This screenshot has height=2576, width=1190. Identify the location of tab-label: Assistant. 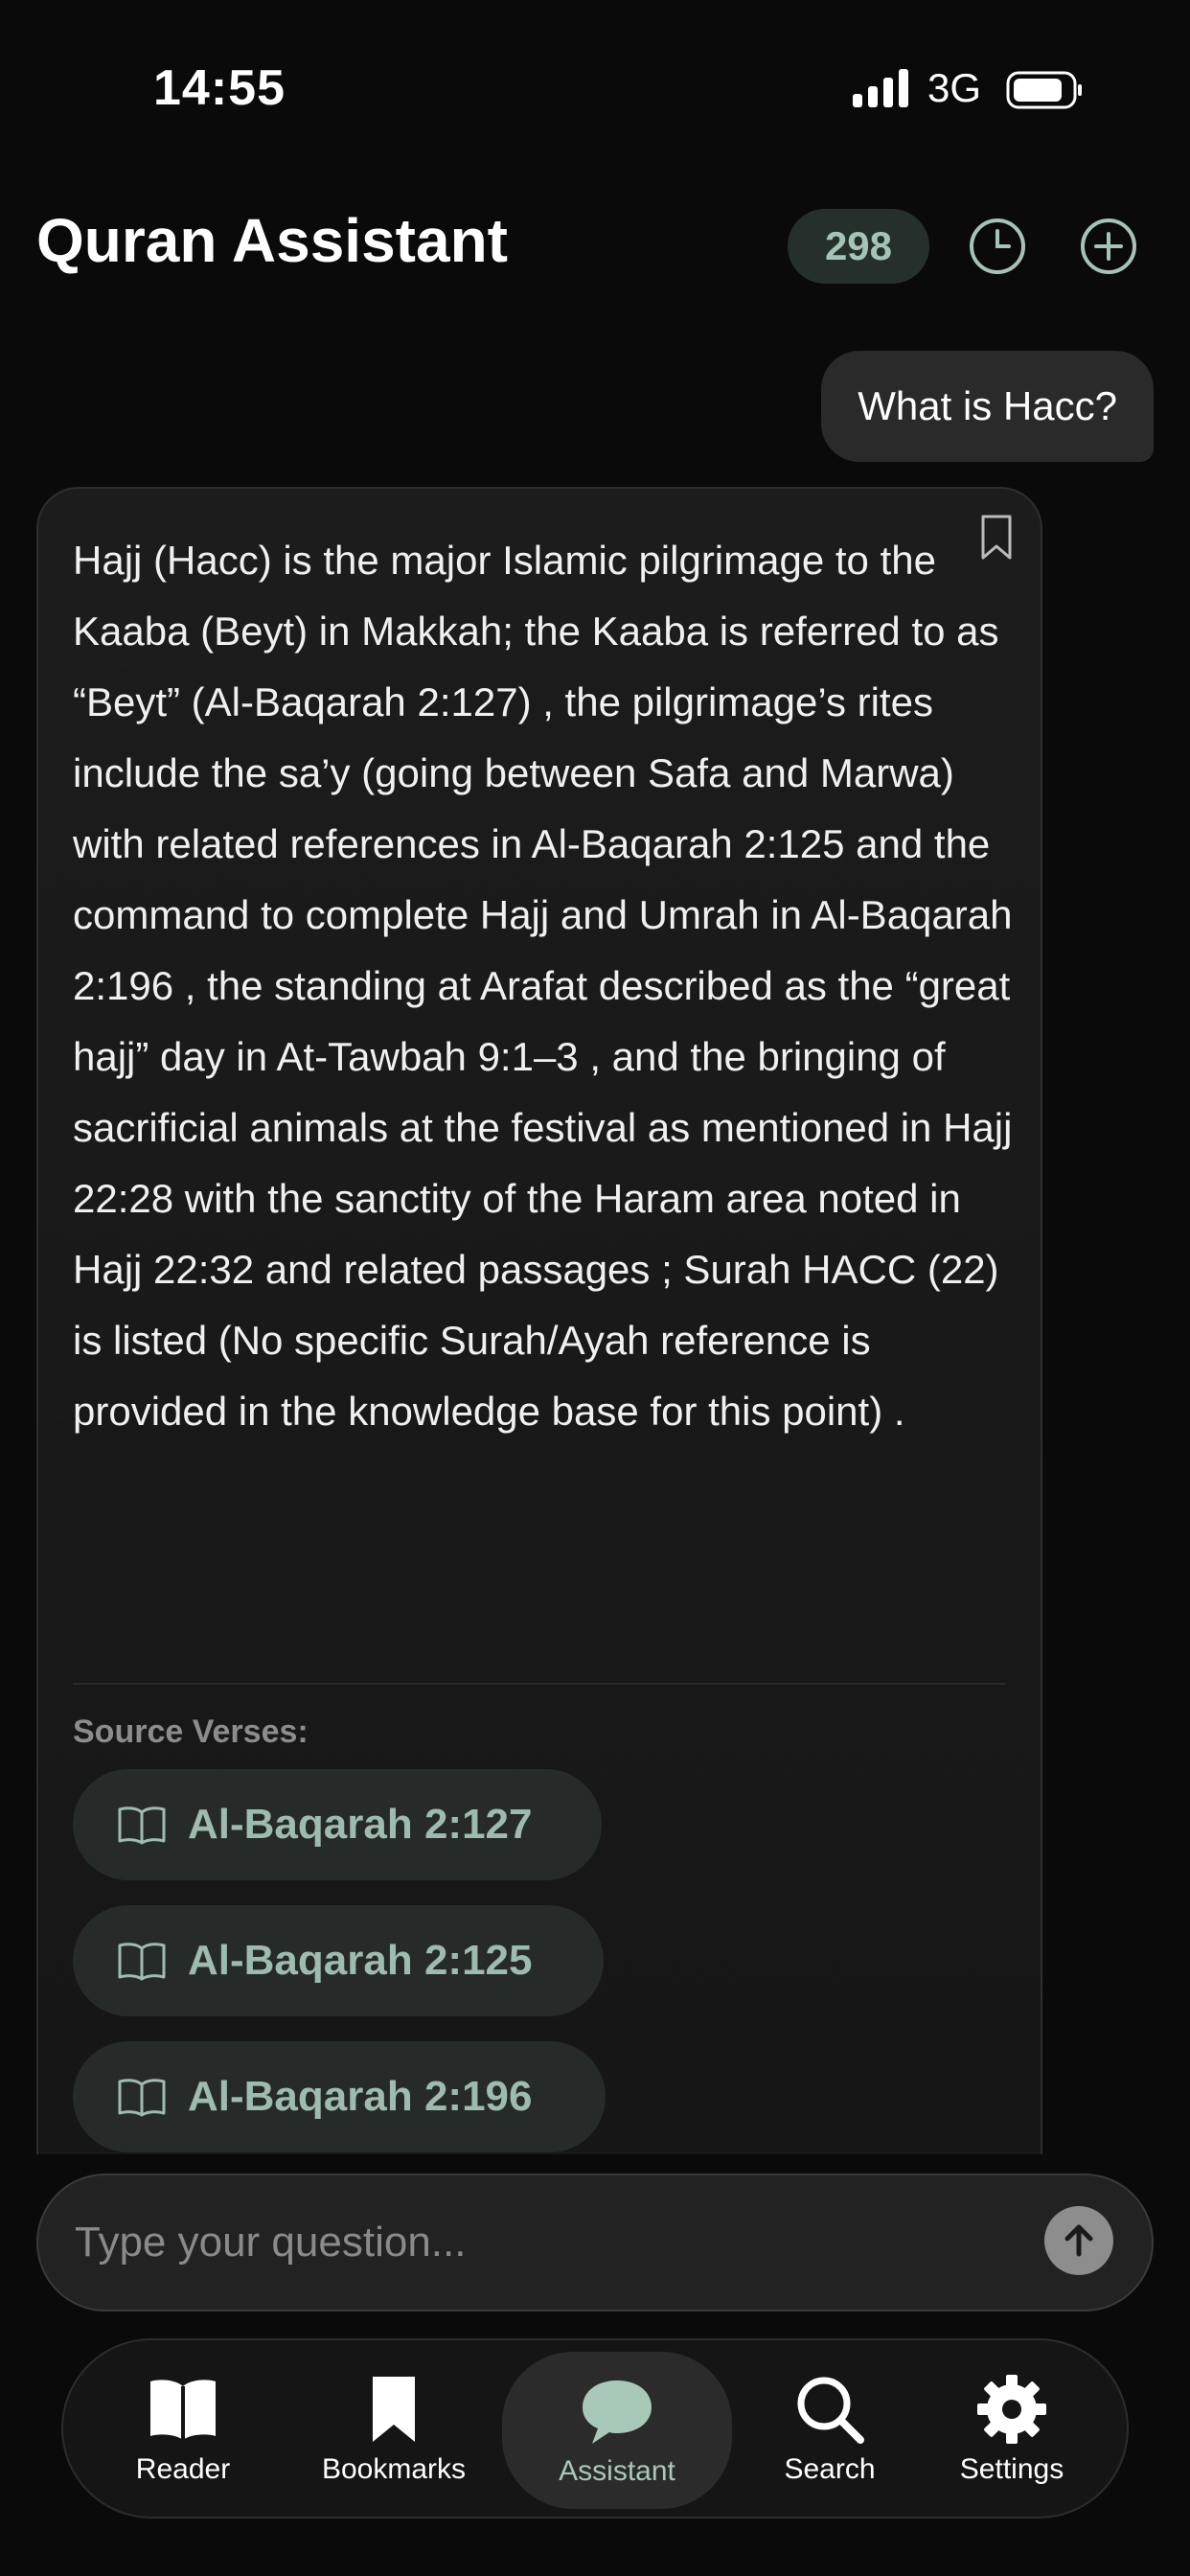
(617, 2471).